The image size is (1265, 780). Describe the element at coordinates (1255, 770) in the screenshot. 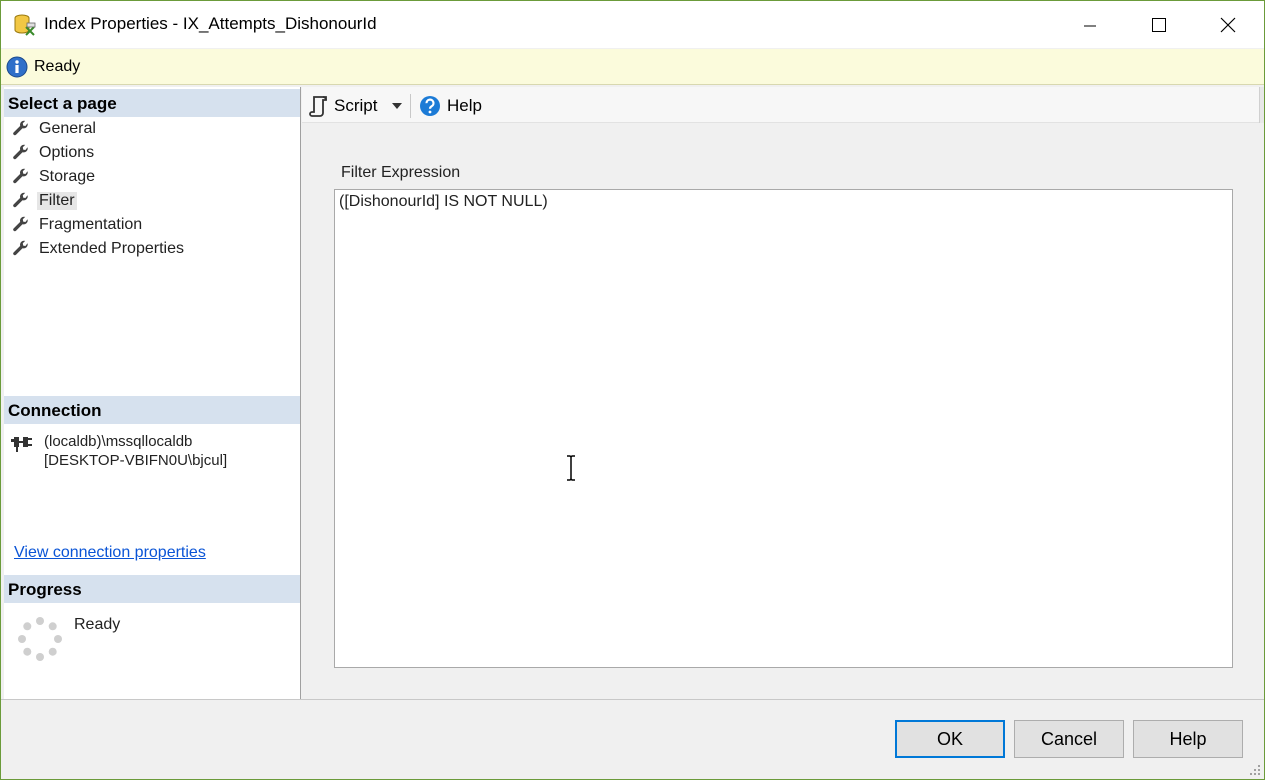

I see `resize-grip-icon` at that location.